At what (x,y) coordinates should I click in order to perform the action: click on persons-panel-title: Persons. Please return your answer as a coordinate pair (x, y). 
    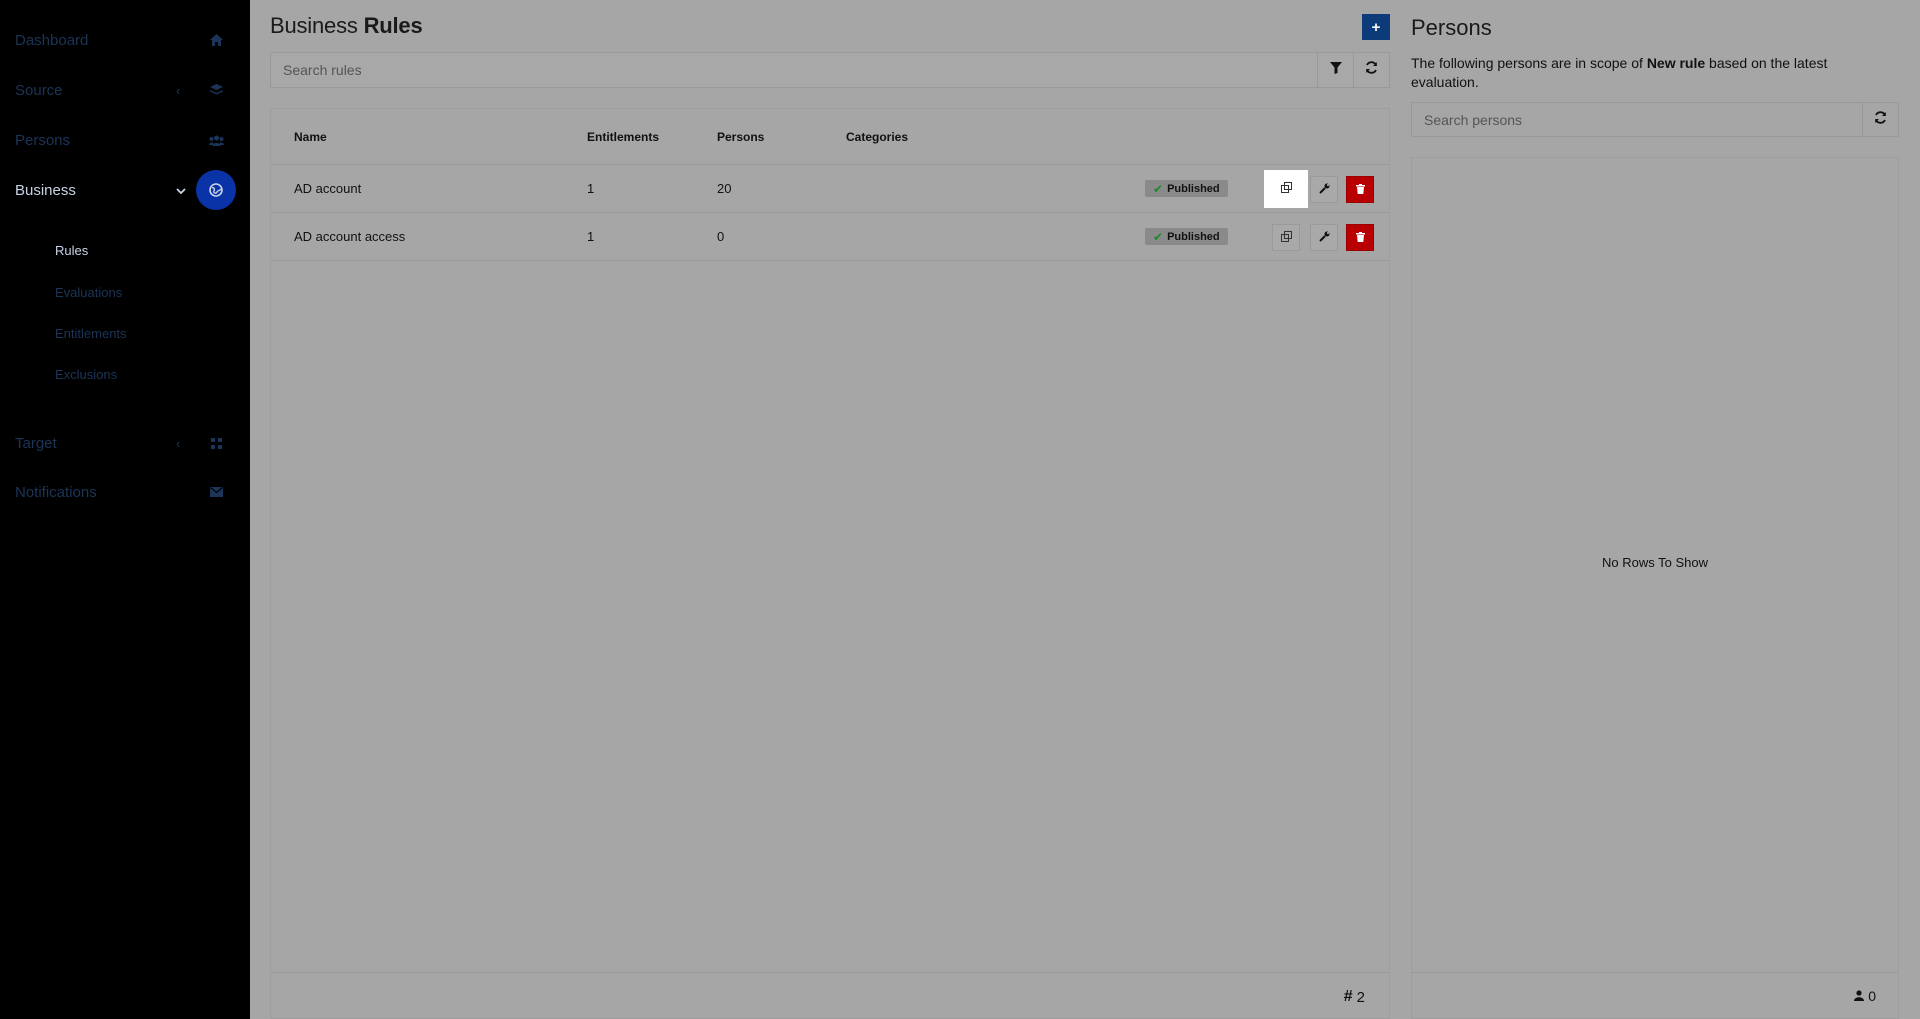
    Looking at the image, I should click on (1451, 27).